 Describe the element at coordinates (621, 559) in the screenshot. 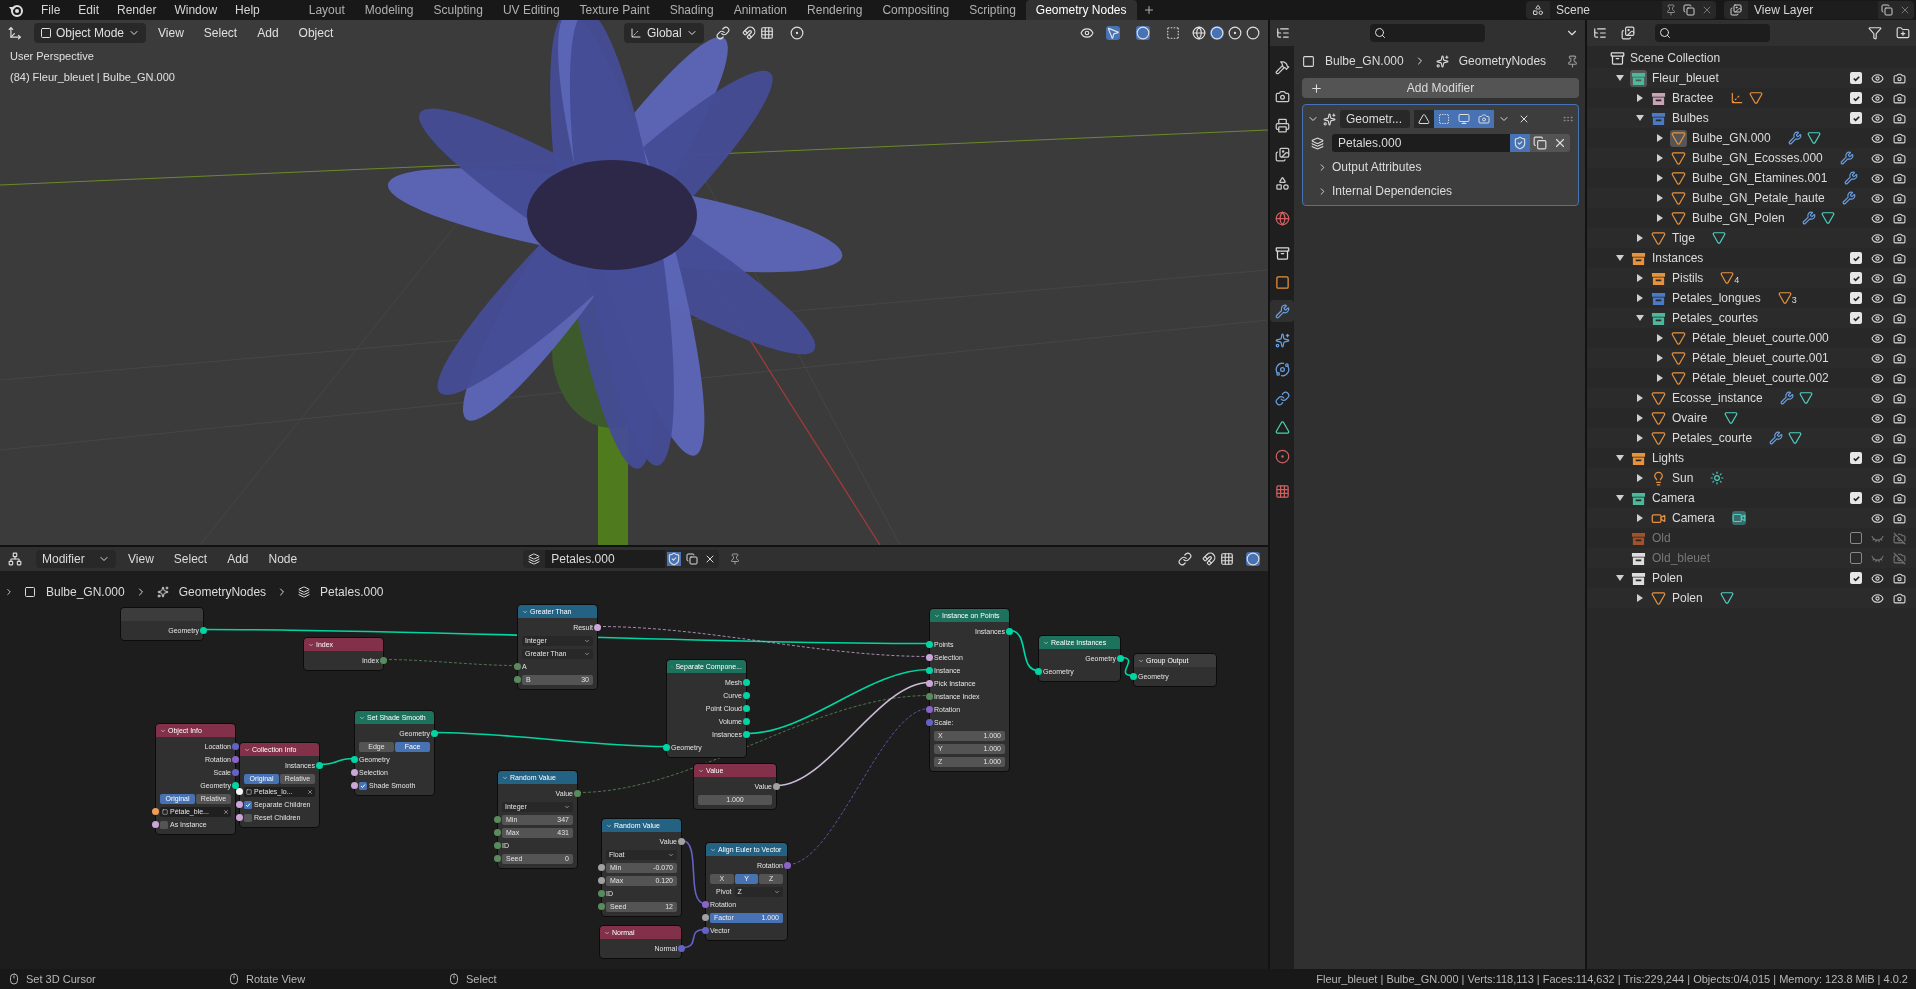

I see `node-group-selector: Petales.000` at that location.